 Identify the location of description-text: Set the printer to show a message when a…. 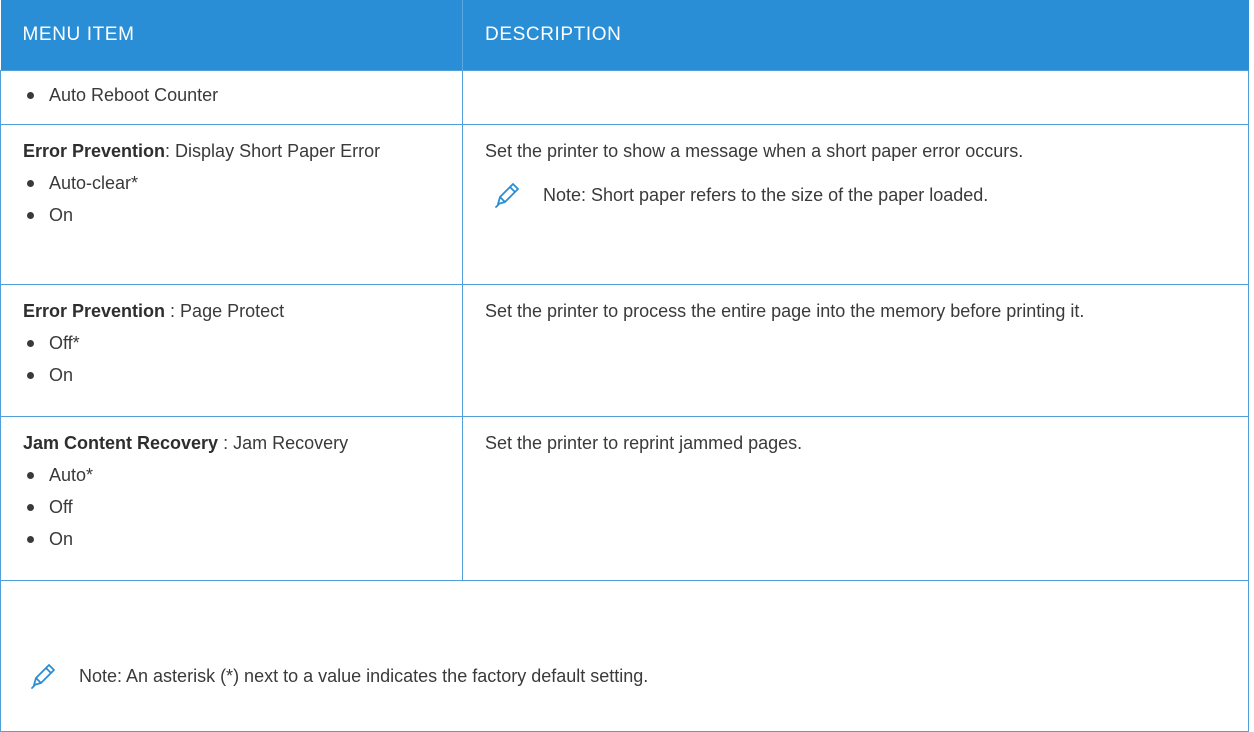
(754, 151).